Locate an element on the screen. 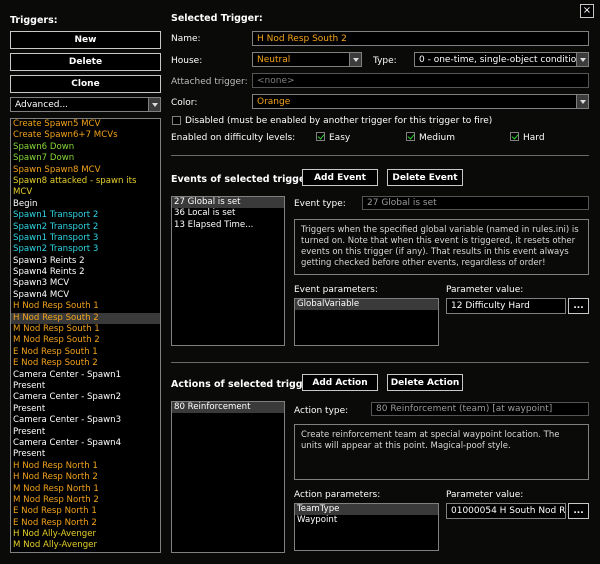 The image size is (600, 564). trigger-list-item: Spawn4 MCV is located at coordinates (85, 295).